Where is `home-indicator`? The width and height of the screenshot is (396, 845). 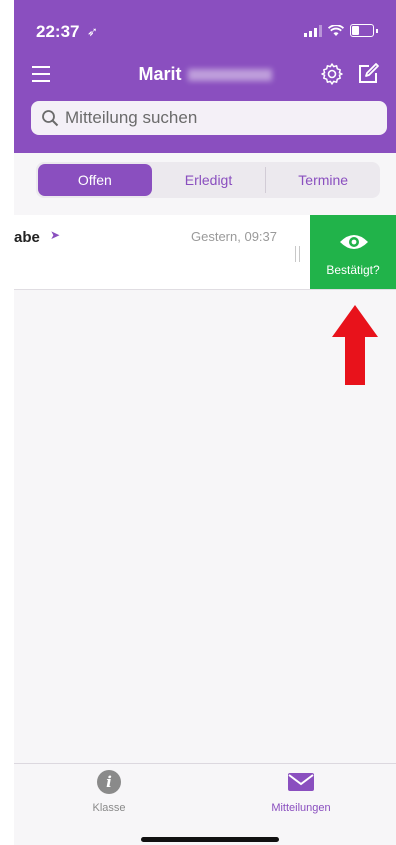 home-indicator is located at coordinates (210, 839).